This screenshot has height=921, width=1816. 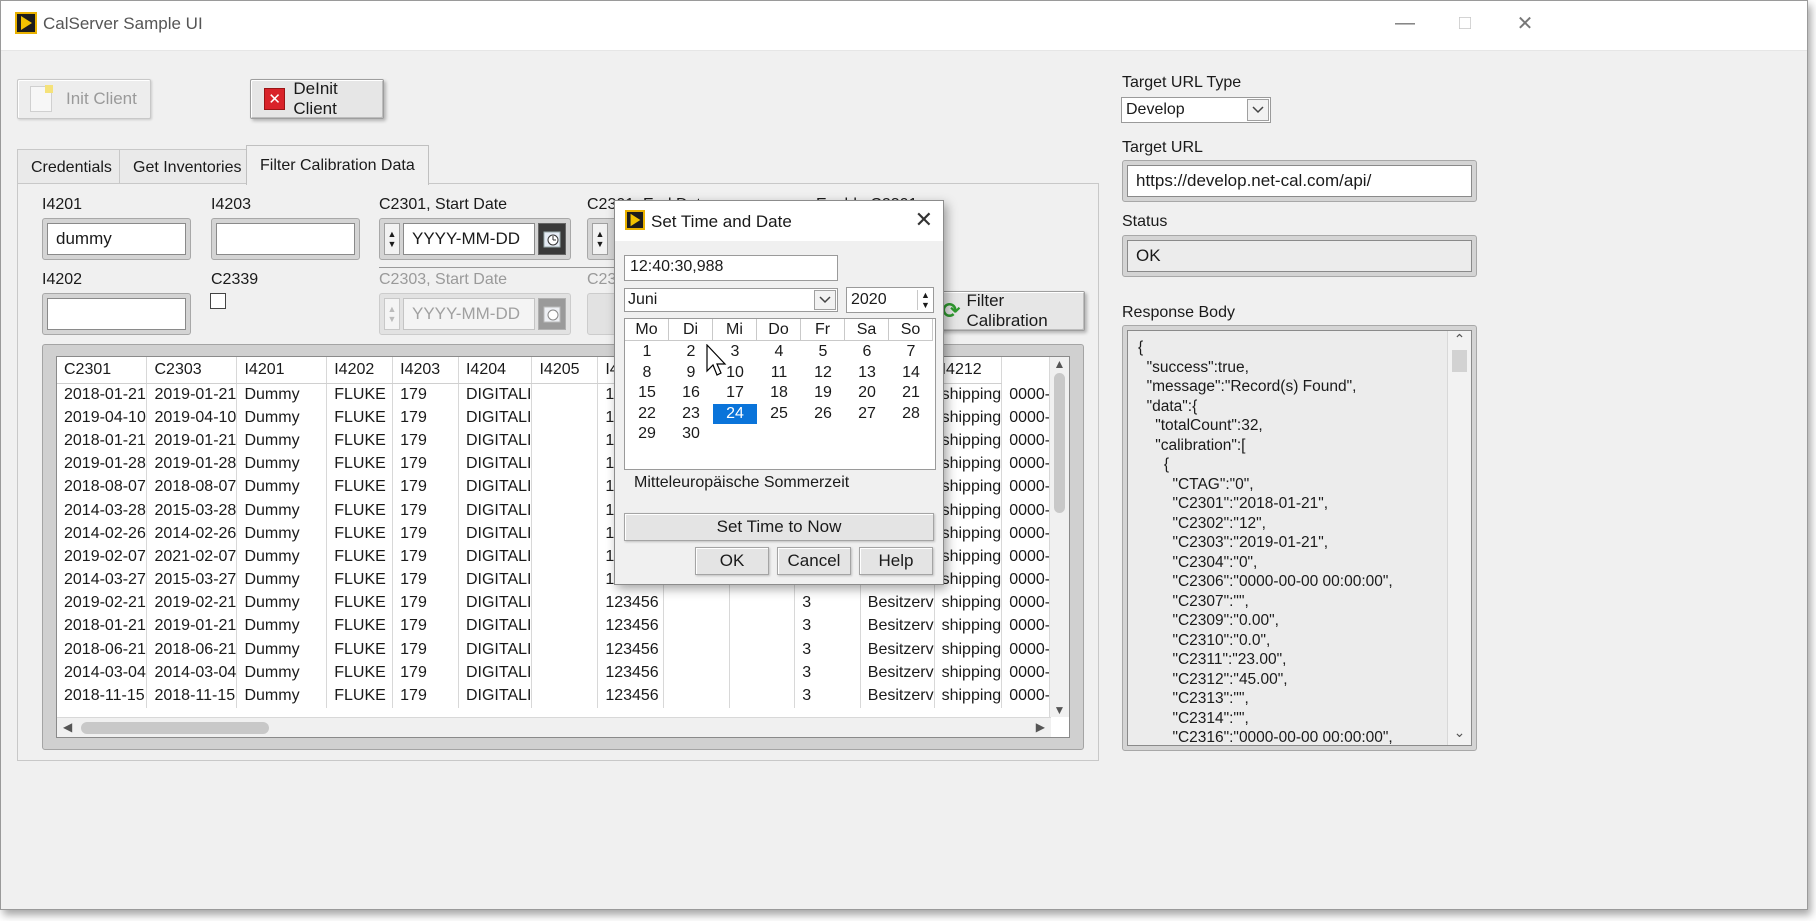 I want to click on chevron-up-icon: ⌃, so click(x=1459, y=339).